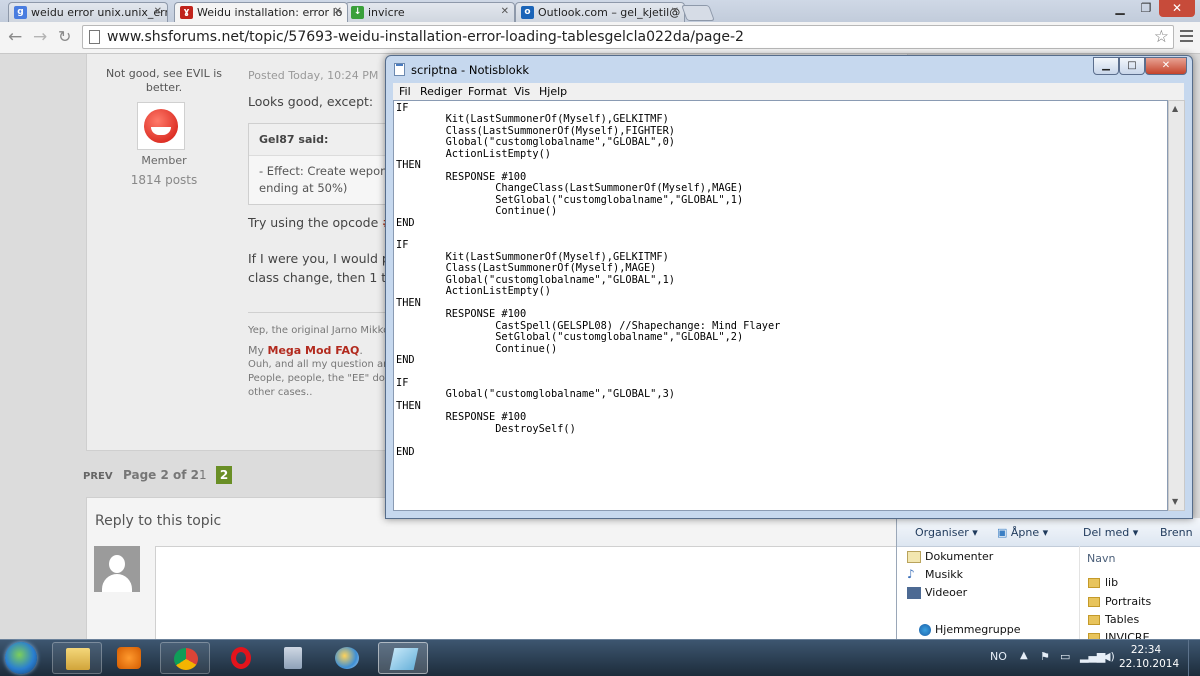 The width and height of the screenshot is (1200, 676). What do you see at coordinates (98, 476) in the screenshot?
I see `pagination-prev: PREV` at bounding box center [98, 476].